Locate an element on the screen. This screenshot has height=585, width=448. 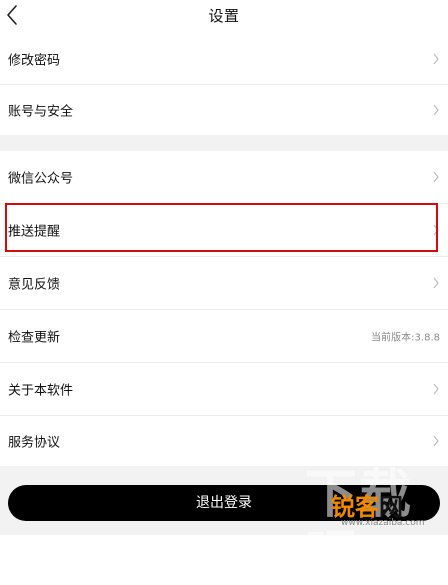
current-version-value: 当前版本:3.8.8 is located at coordinates (405, 338).